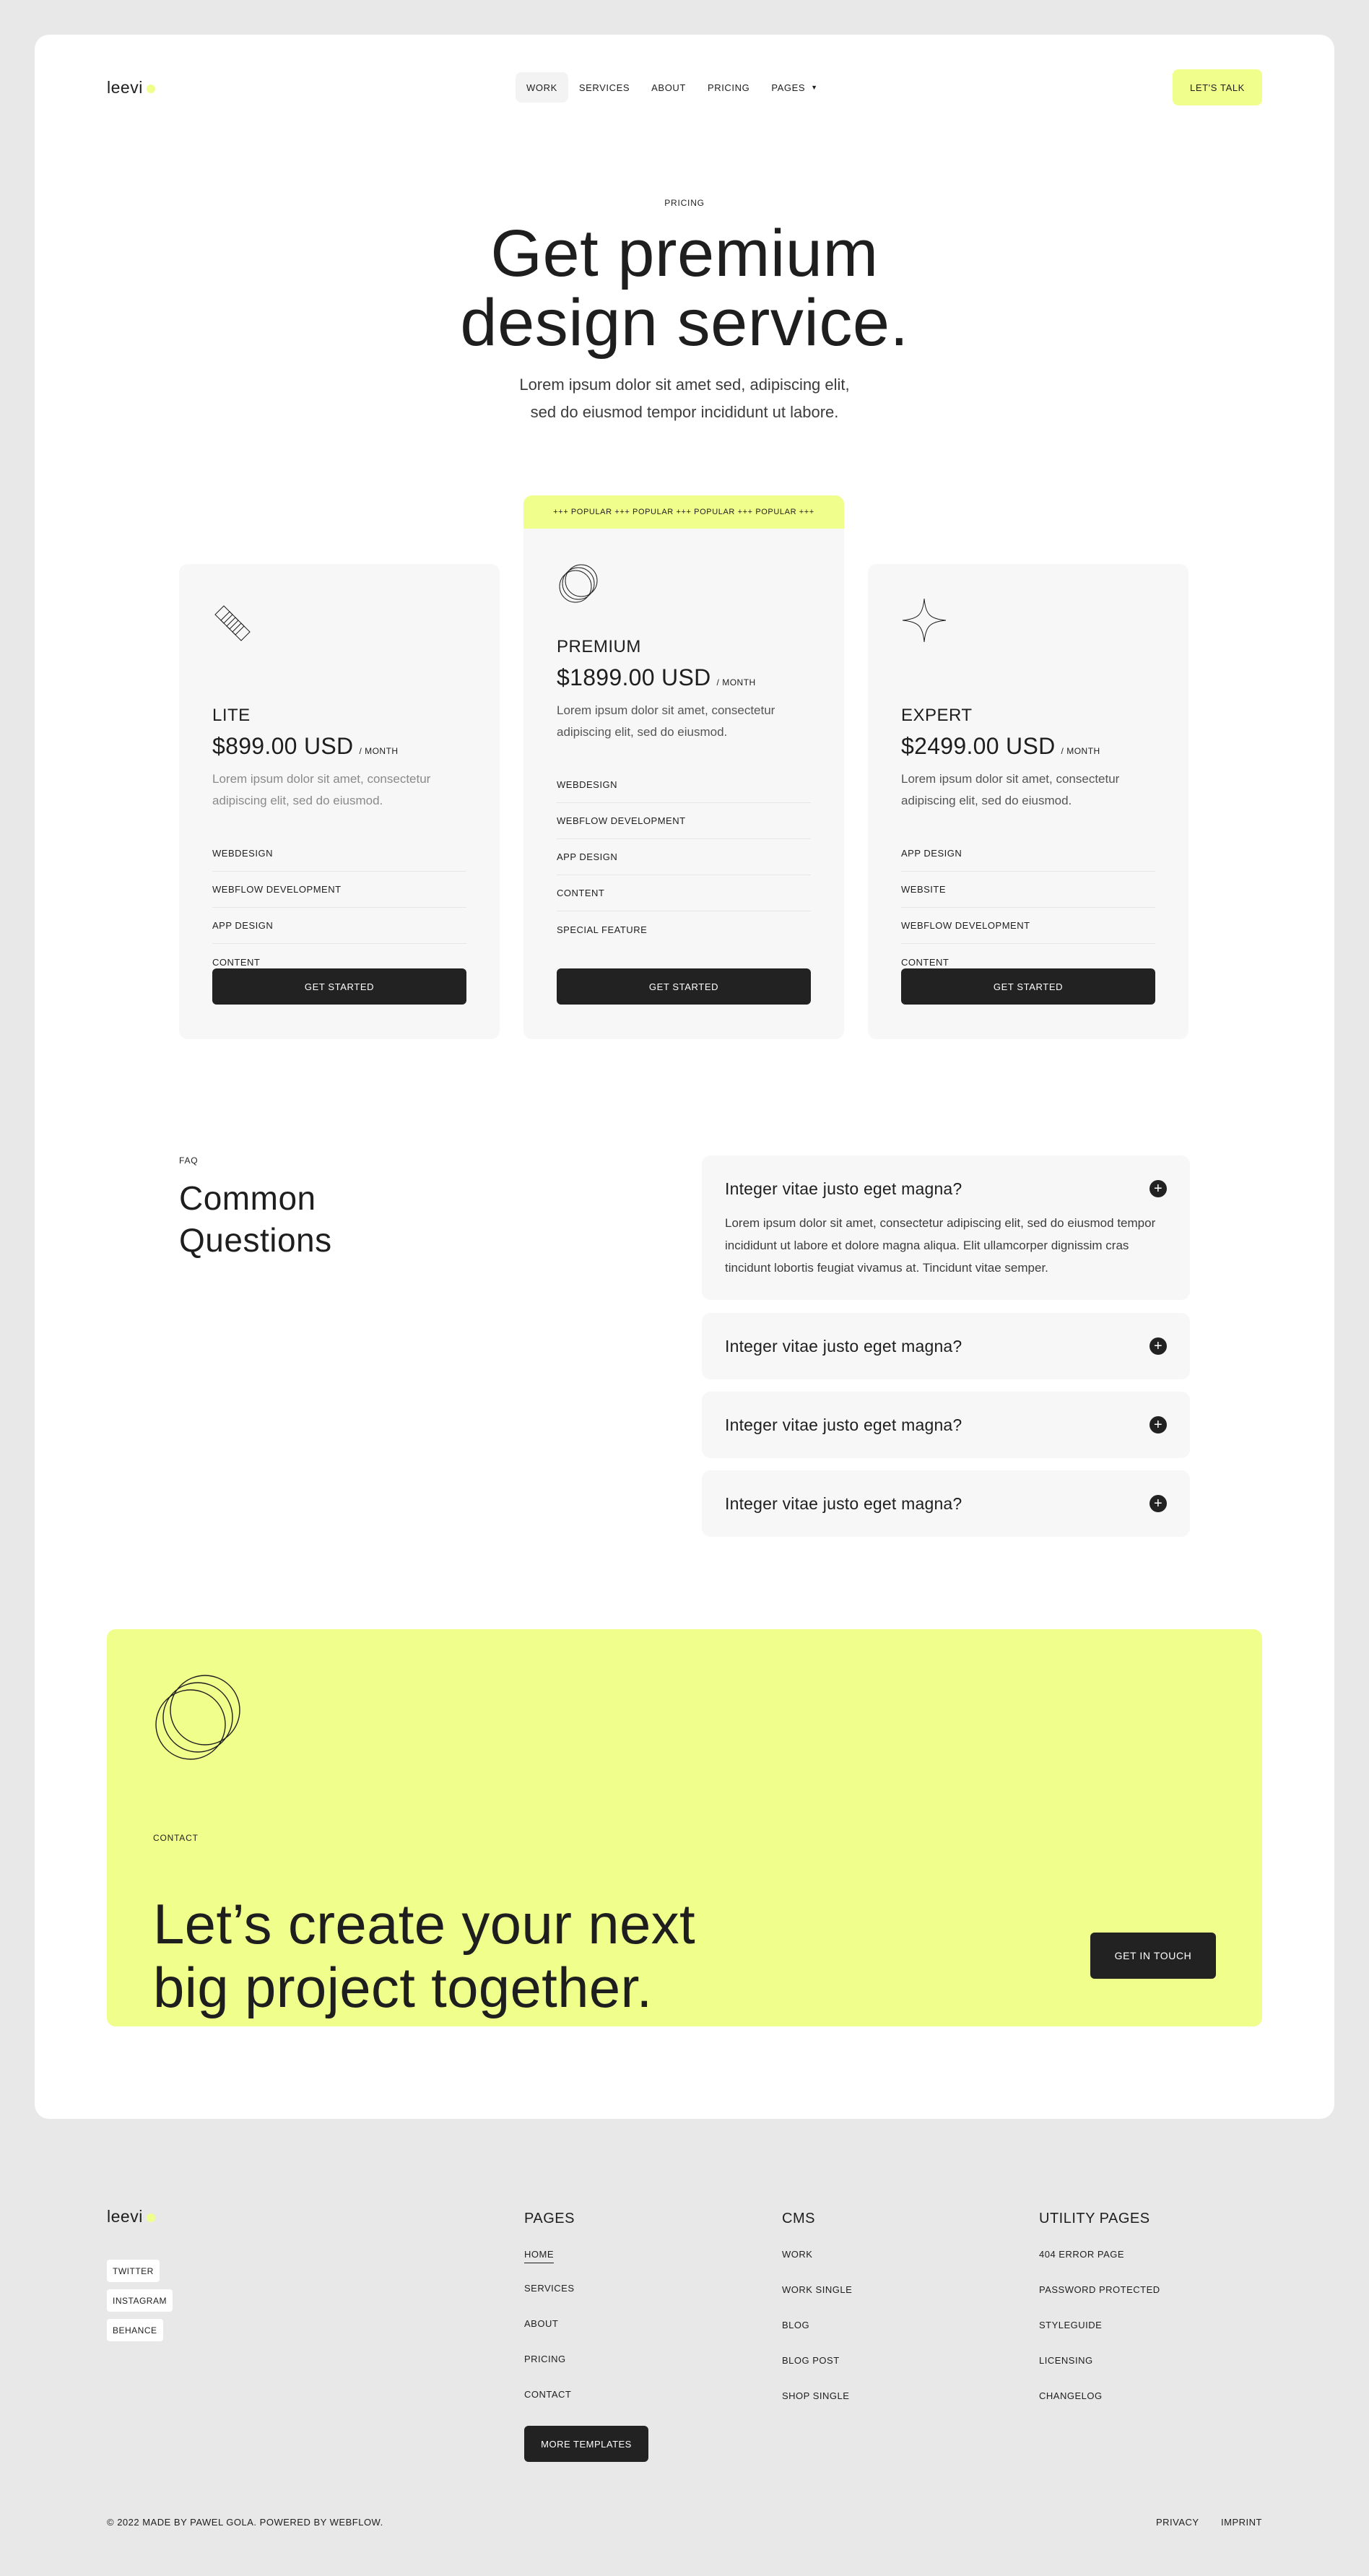  What do you see at coordinates (1066, 2360) in the screenshot?
I see `footer-link-licensing: LICENSING` at bounding box center [1066, 2360].